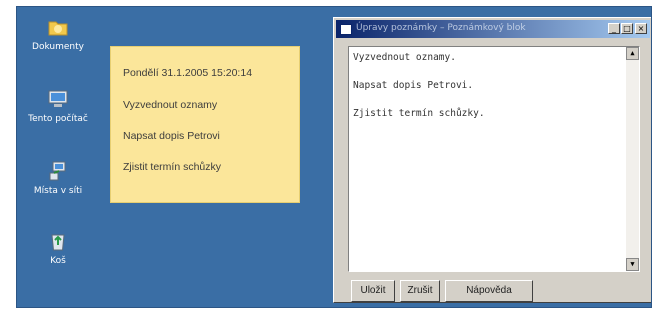 This screenshot has width=656, height=313. What do you see at coordinates (404, 57) in the screenshot?
I see `text-line: Vyzvednout oznamy.` at bounding box center [404, 57].